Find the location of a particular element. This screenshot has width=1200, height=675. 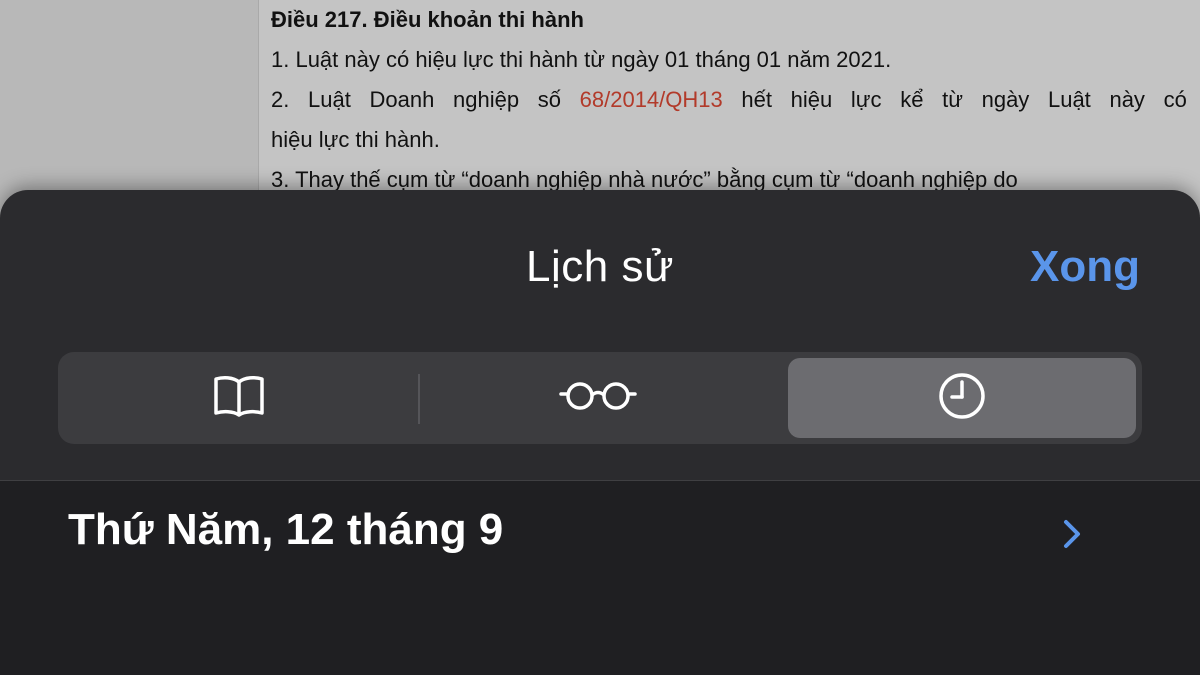

segment-history is located at coordinates (962, 398).